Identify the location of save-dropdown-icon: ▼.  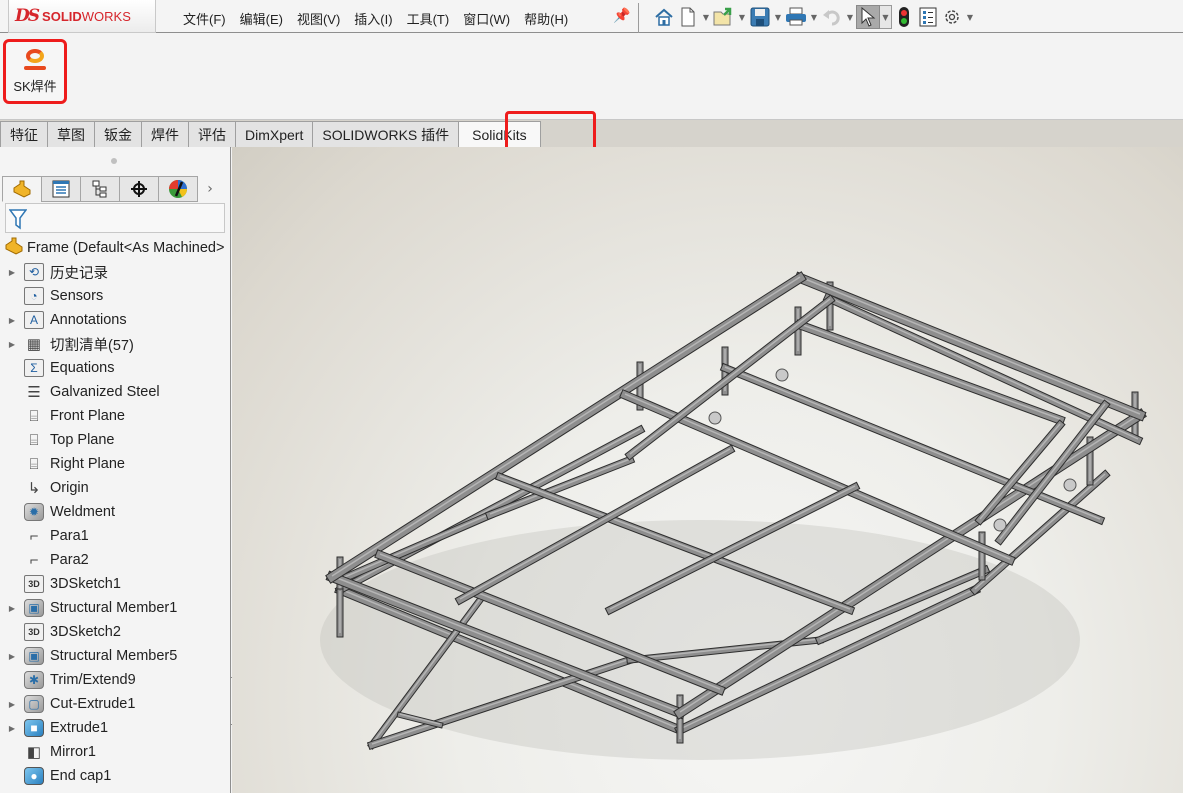
(778, 17).